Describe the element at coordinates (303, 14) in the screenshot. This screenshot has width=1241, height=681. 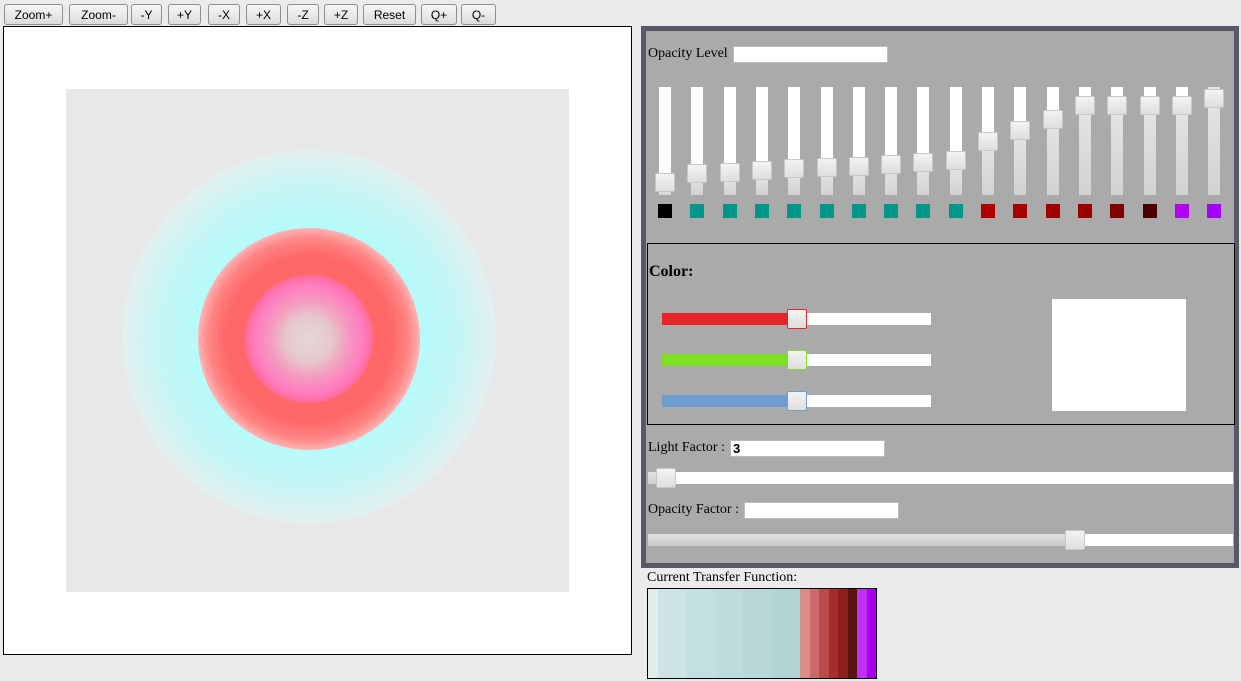
I see `rotate-neg-z-button: -Z` at that location.